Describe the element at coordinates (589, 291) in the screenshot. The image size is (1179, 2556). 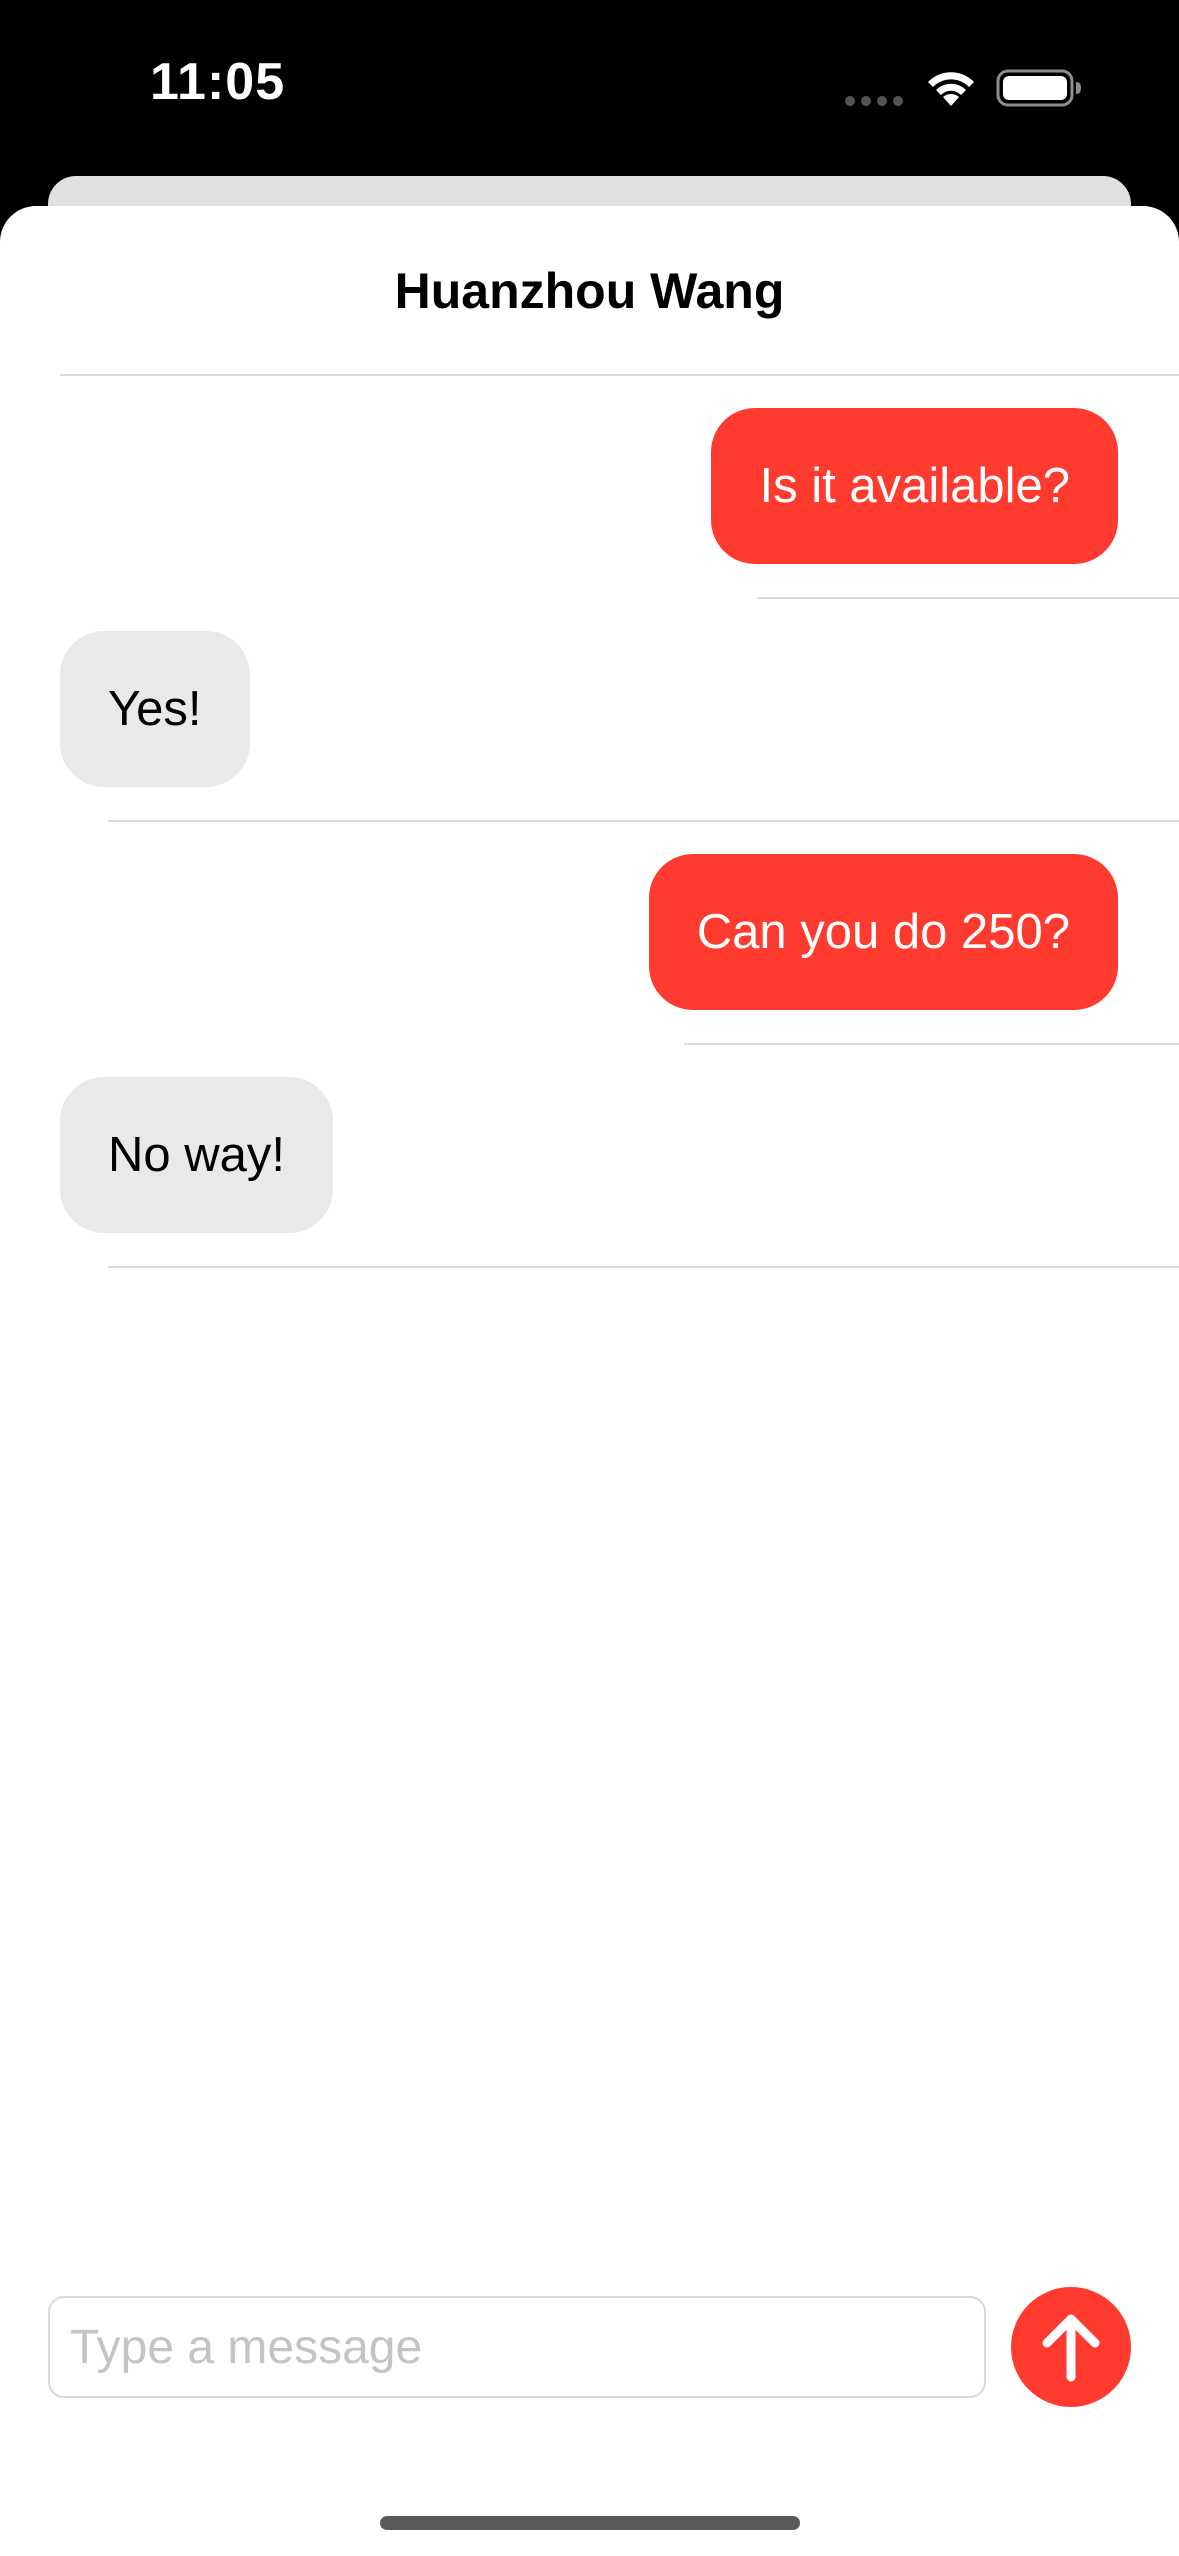
I see `conversation-title: Huanzhou Wang` at that location.